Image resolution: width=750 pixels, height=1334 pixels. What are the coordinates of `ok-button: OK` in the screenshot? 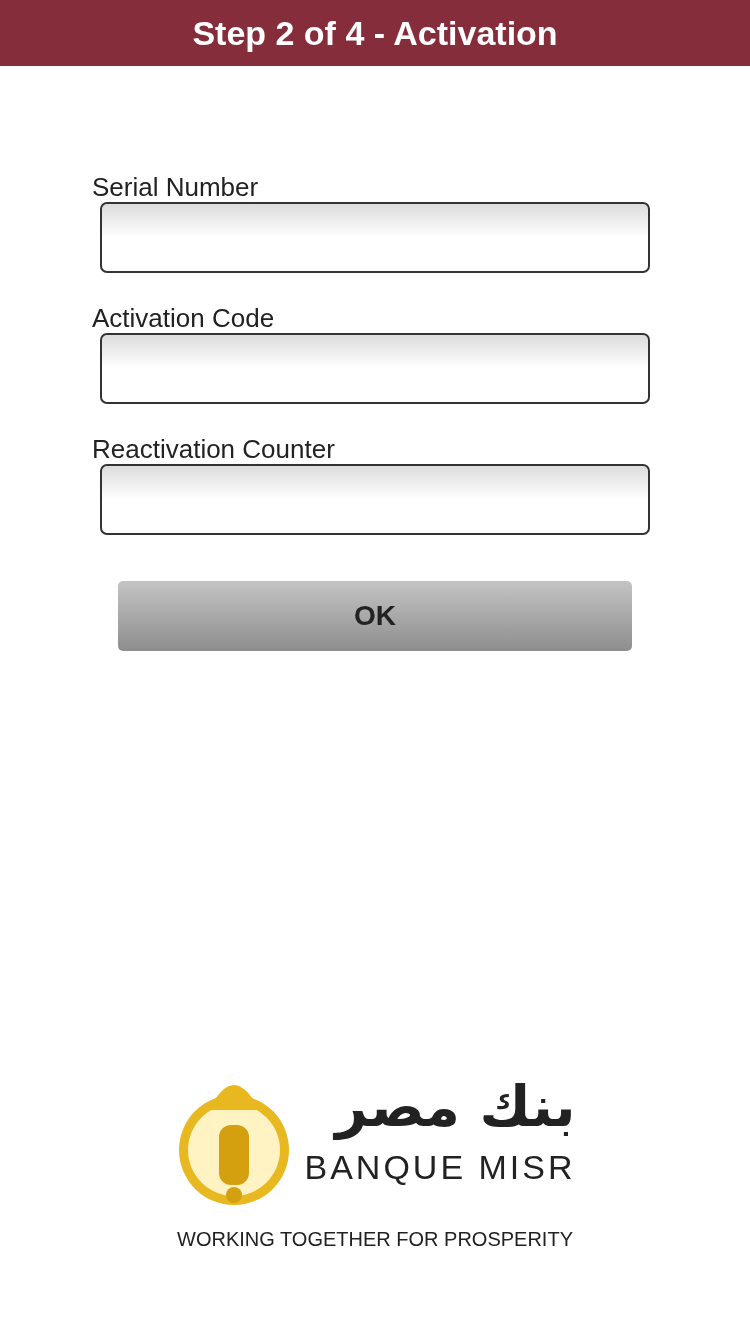 It's located at (375, 616).